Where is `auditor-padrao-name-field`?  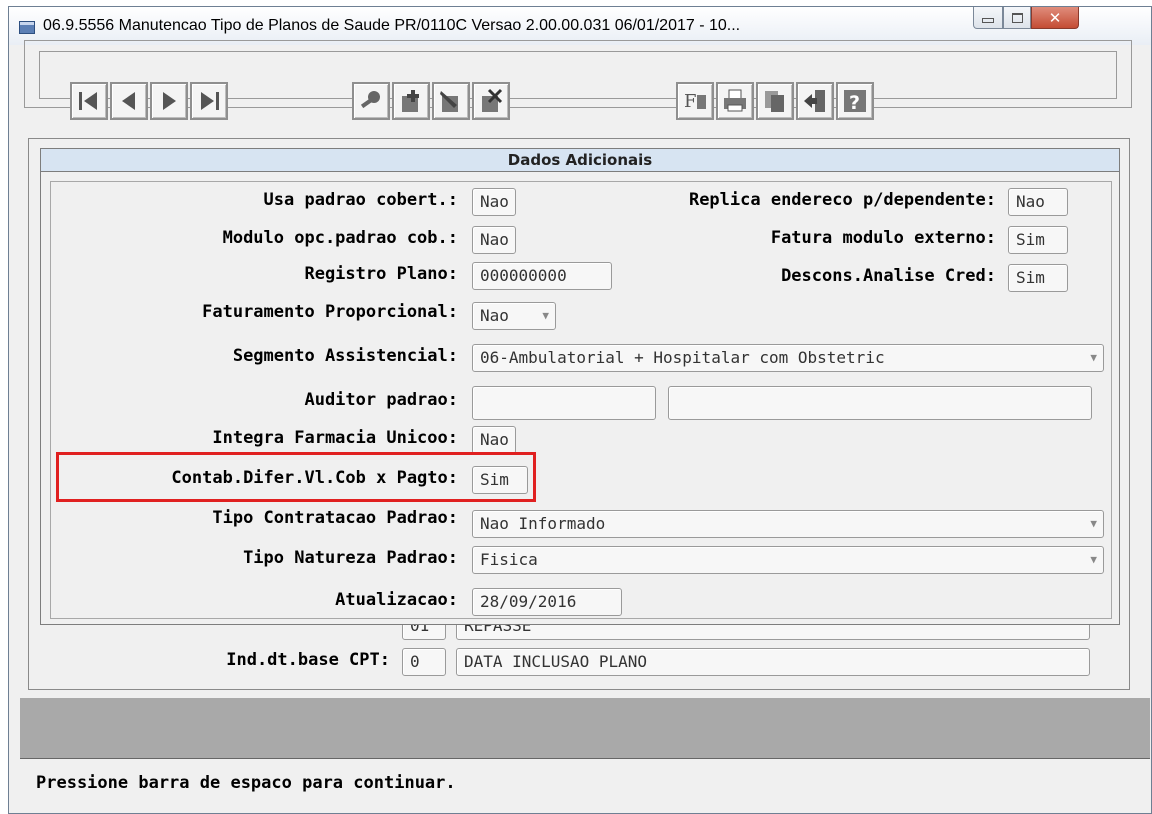 auditor-padrao-name-field is located at coordinates (880, 403).